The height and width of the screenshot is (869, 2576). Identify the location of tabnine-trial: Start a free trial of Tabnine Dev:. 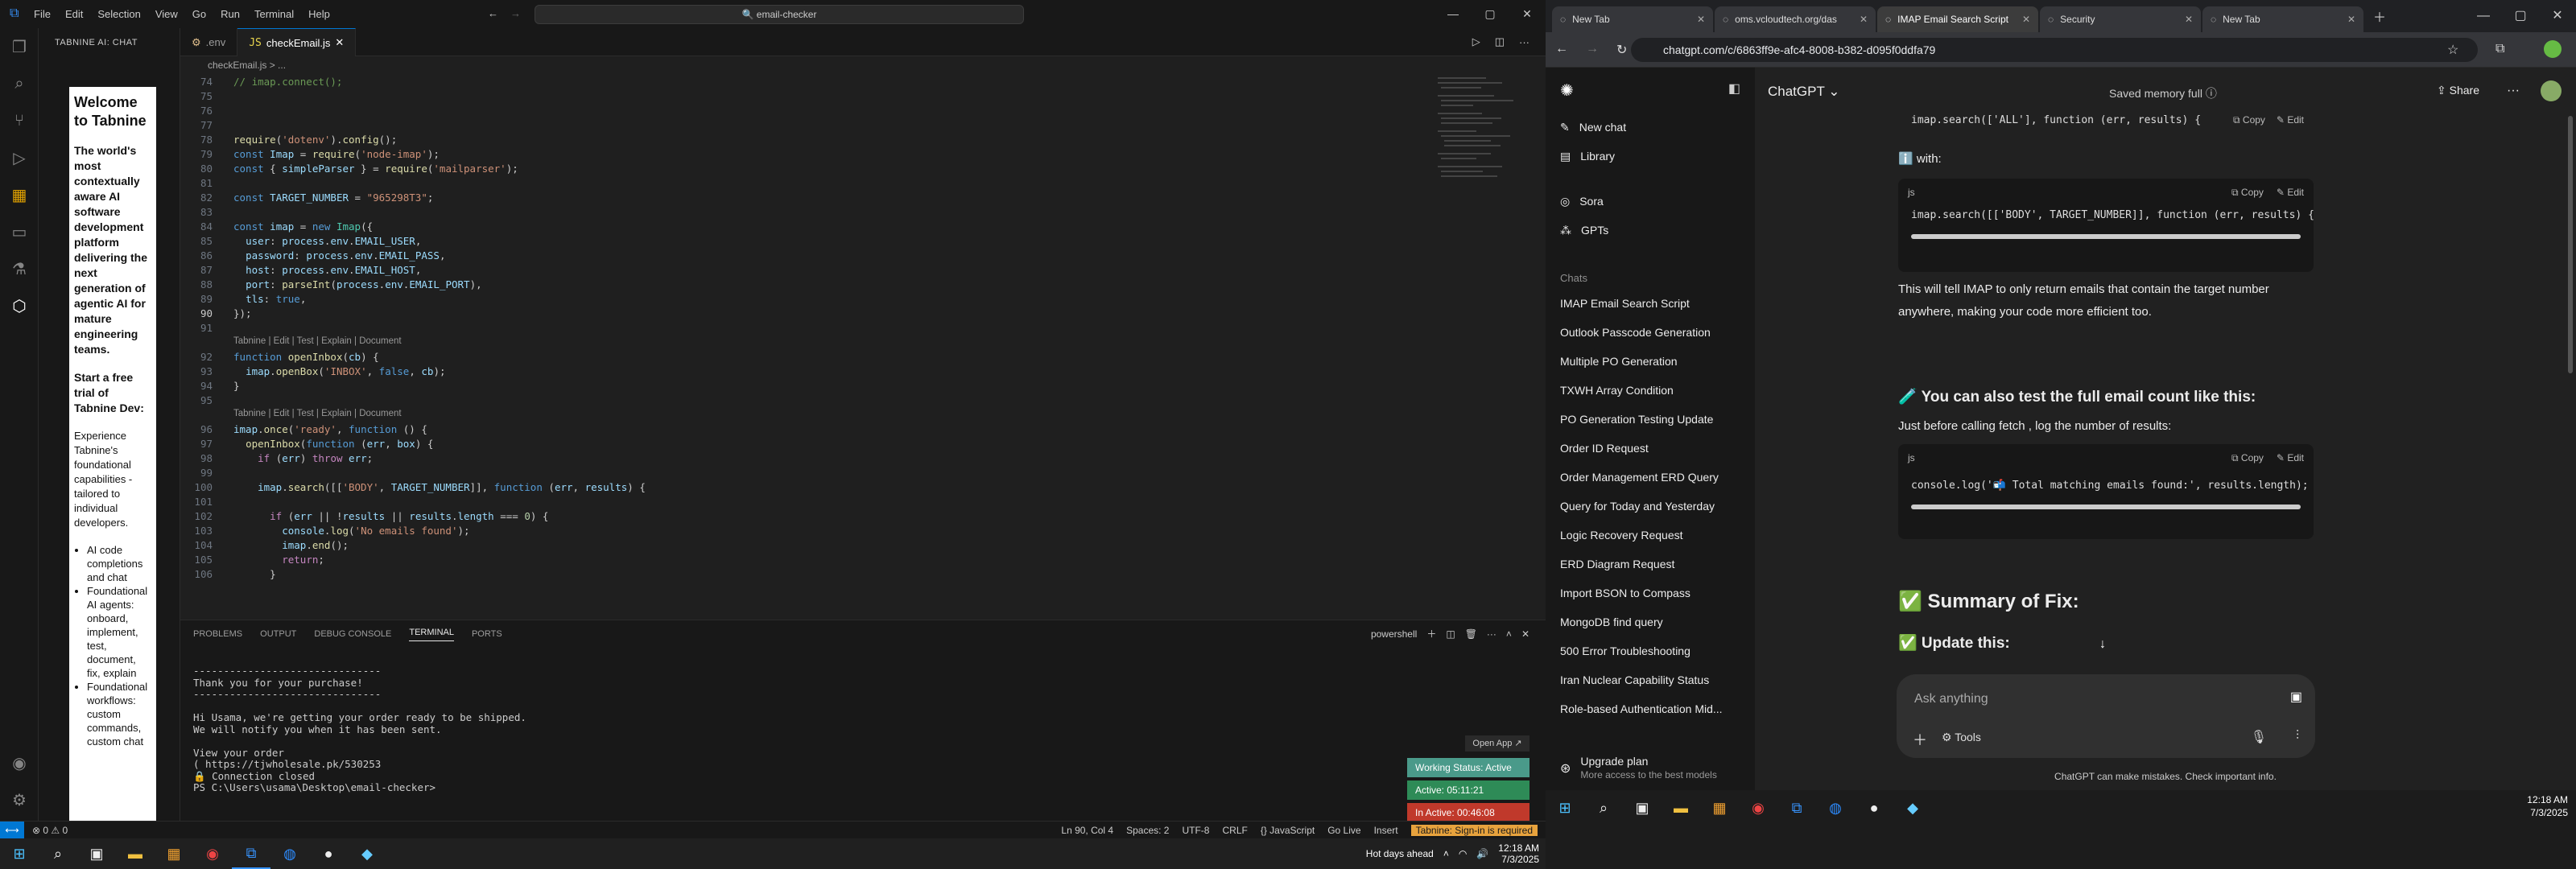
(112, 393).